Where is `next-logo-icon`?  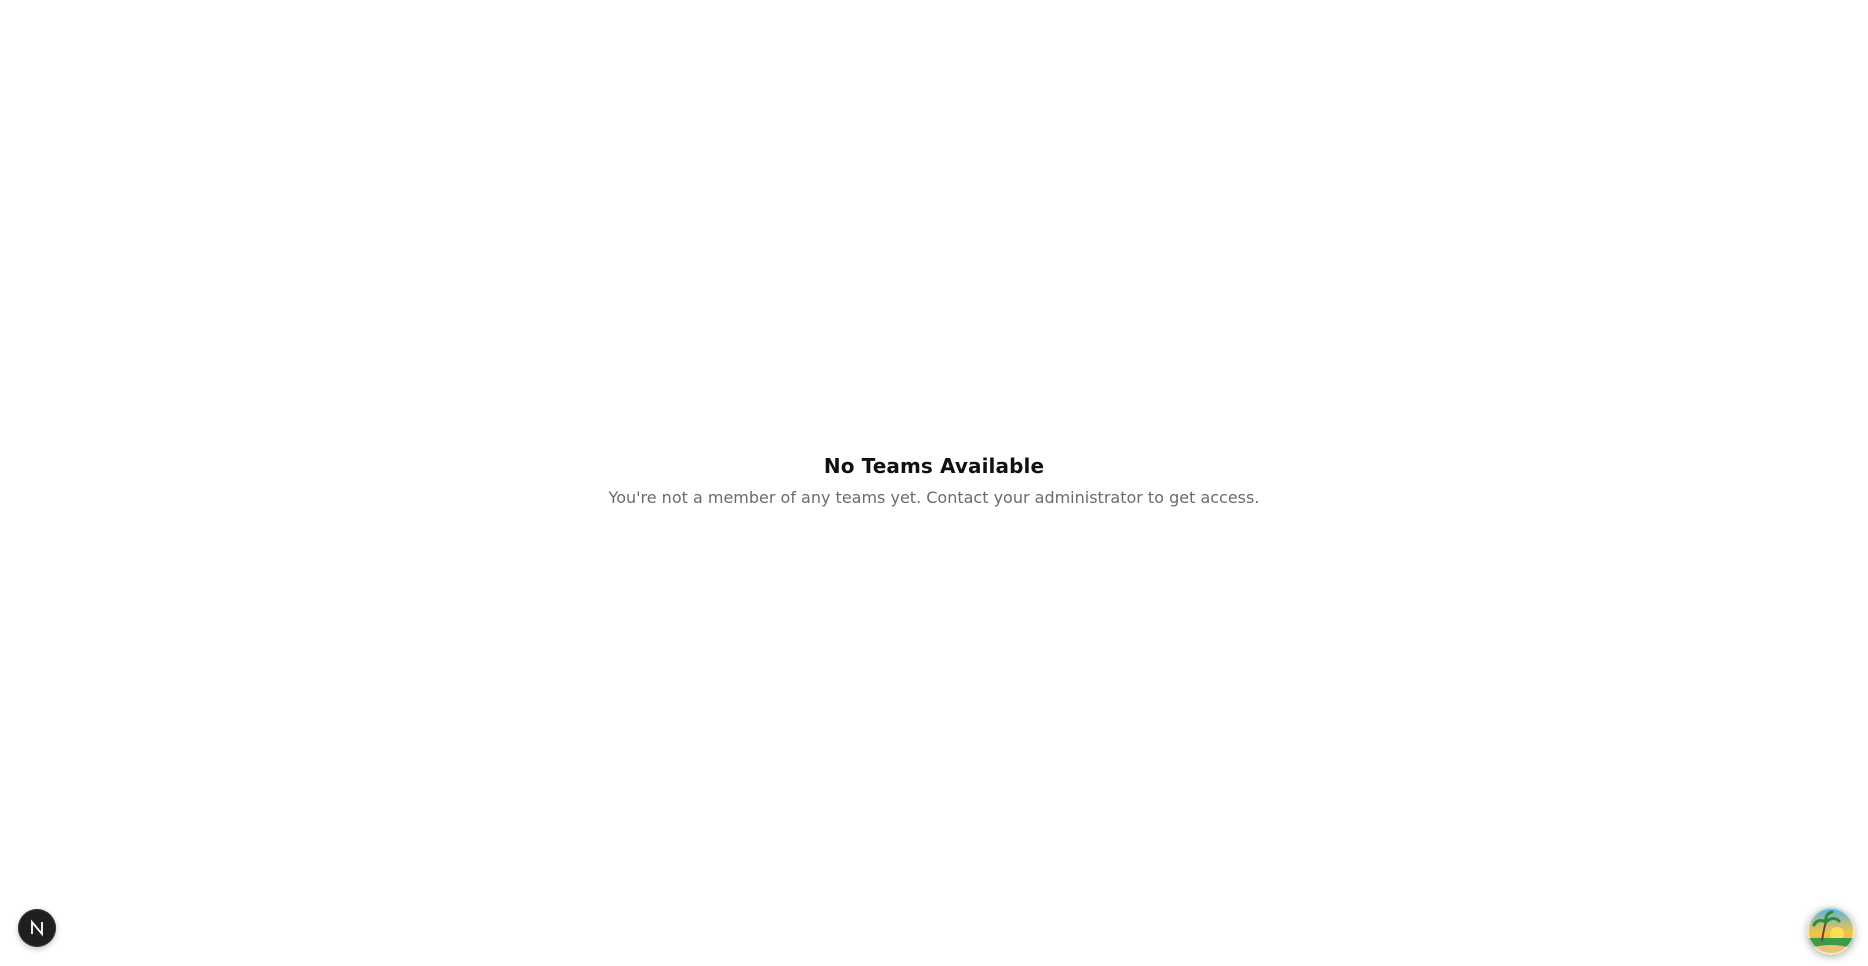 next-logo-icon is located at coordinates (37, 928).